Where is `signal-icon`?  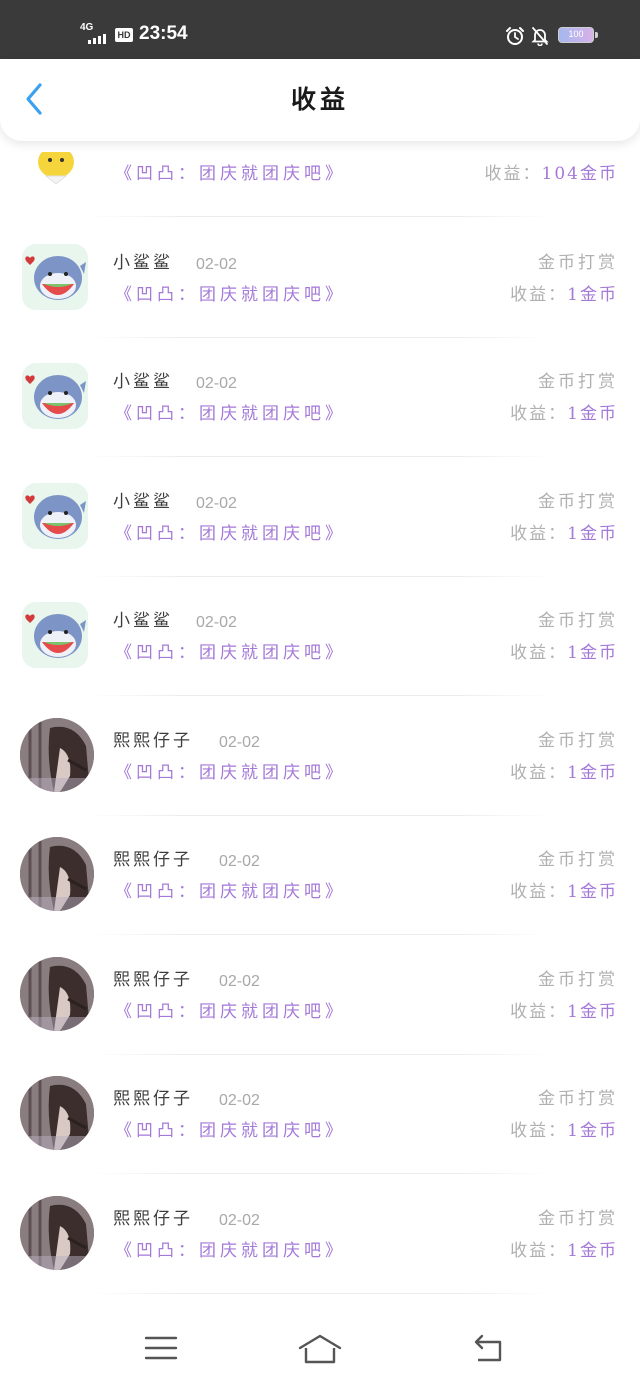
signal-icon is located at coordinates (99, 39).